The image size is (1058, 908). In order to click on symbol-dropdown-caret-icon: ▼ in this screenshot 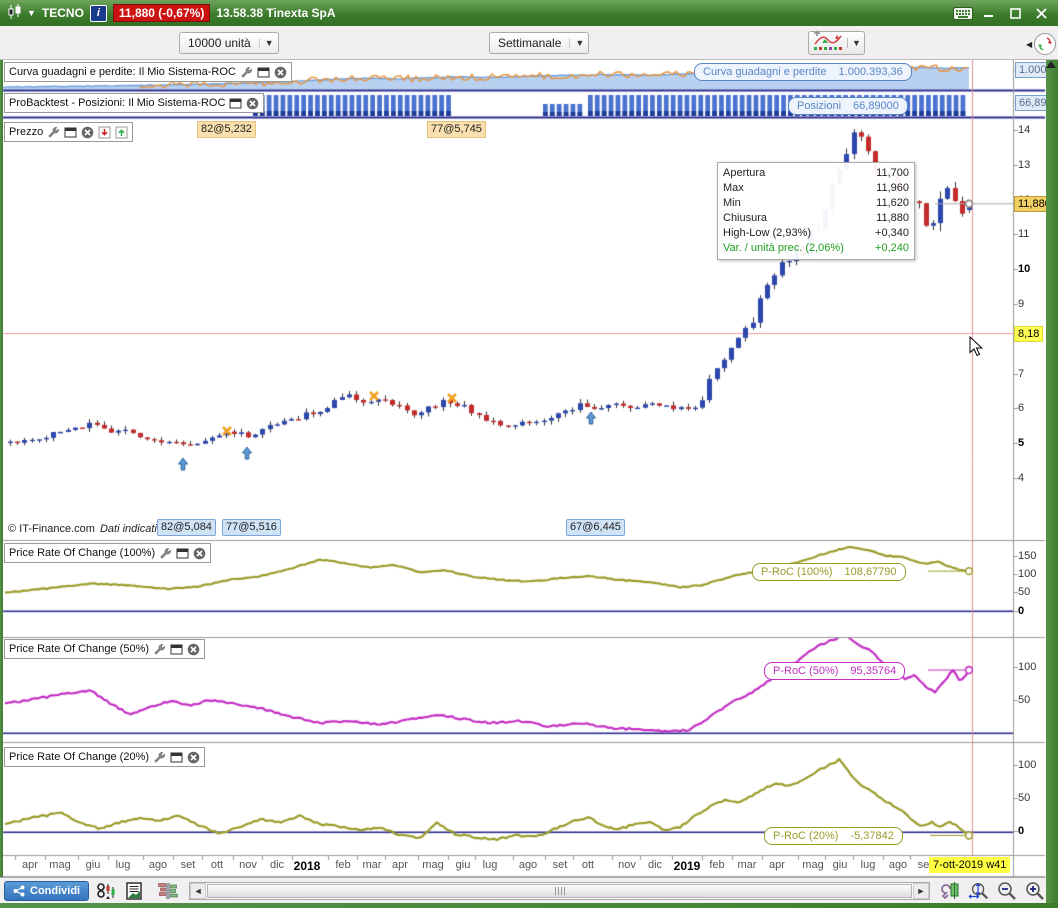, I will do `click(31, 13)`.